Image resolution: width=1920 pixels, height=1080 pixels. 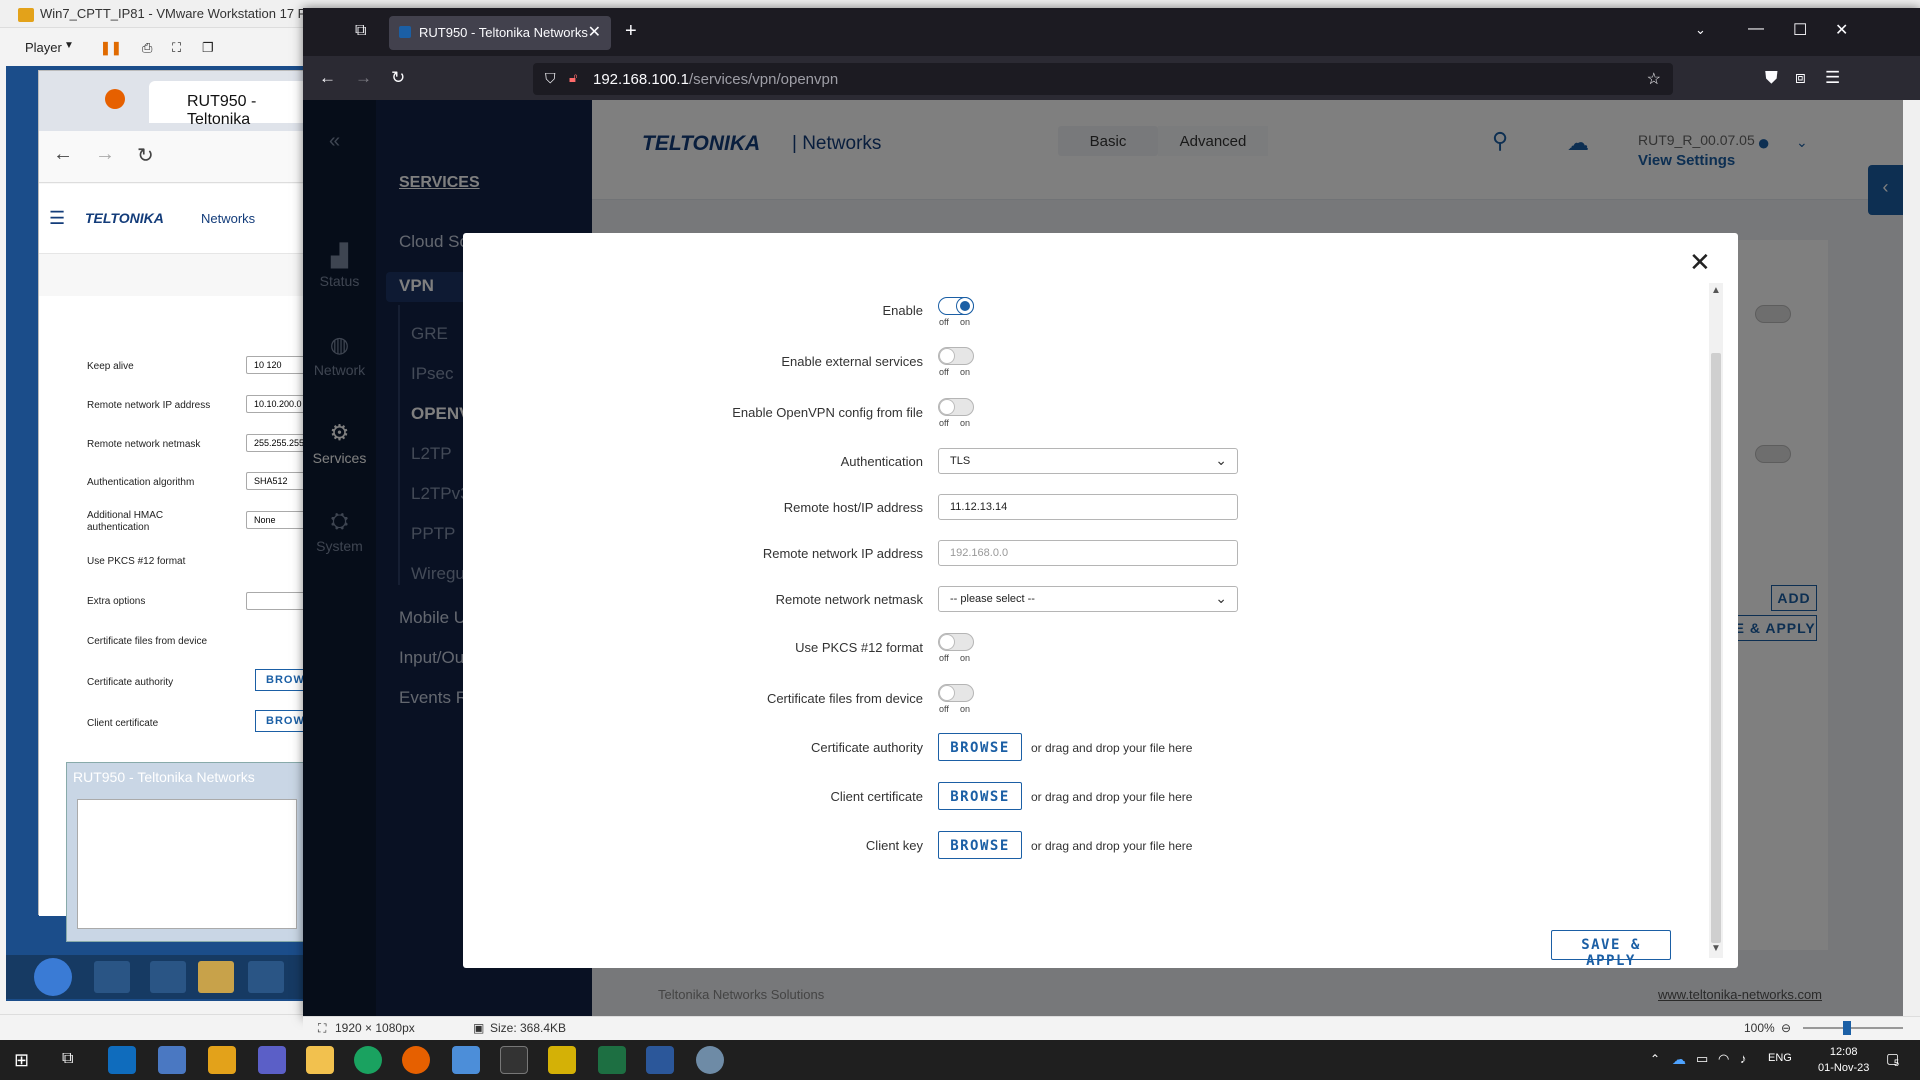 I want to click on authentication-select: TLS ⌄, so click(x=1088, y=461).